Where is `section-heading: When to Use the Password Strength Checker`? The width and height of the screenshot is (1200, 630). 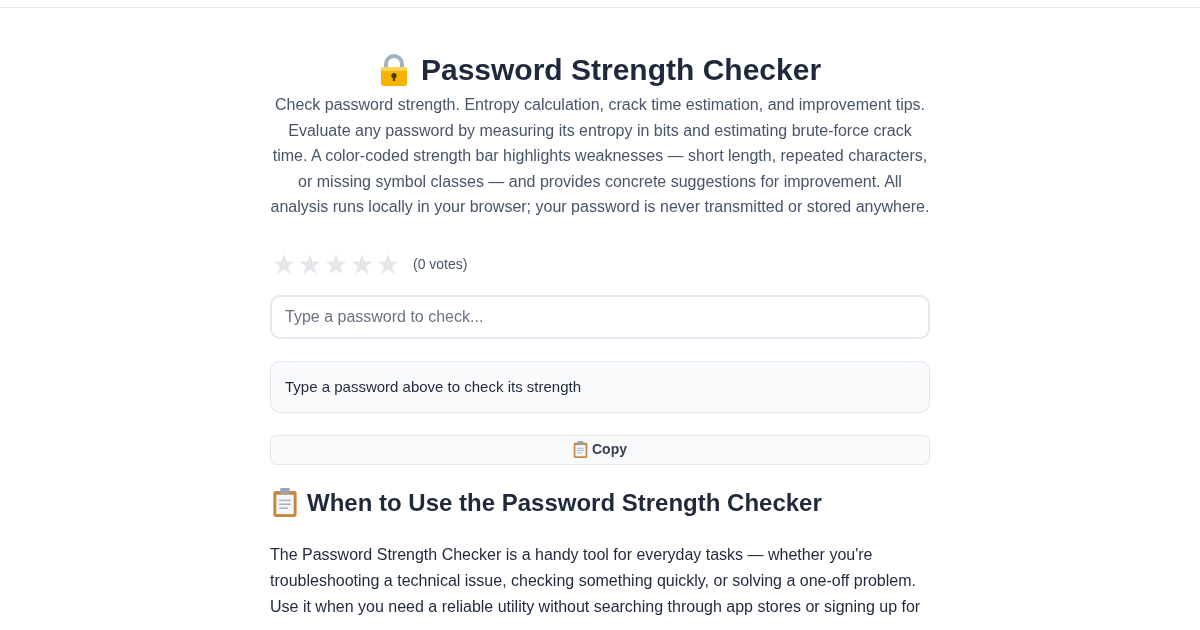 section-heading: When to Use the Password Strength Checker is located at coordinates (564, 502).